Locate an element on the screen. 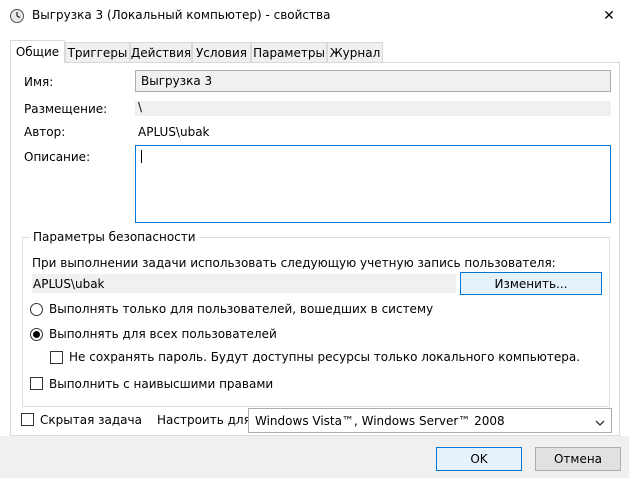  tab-label: Триггеры is located at coordinates (97, 52).